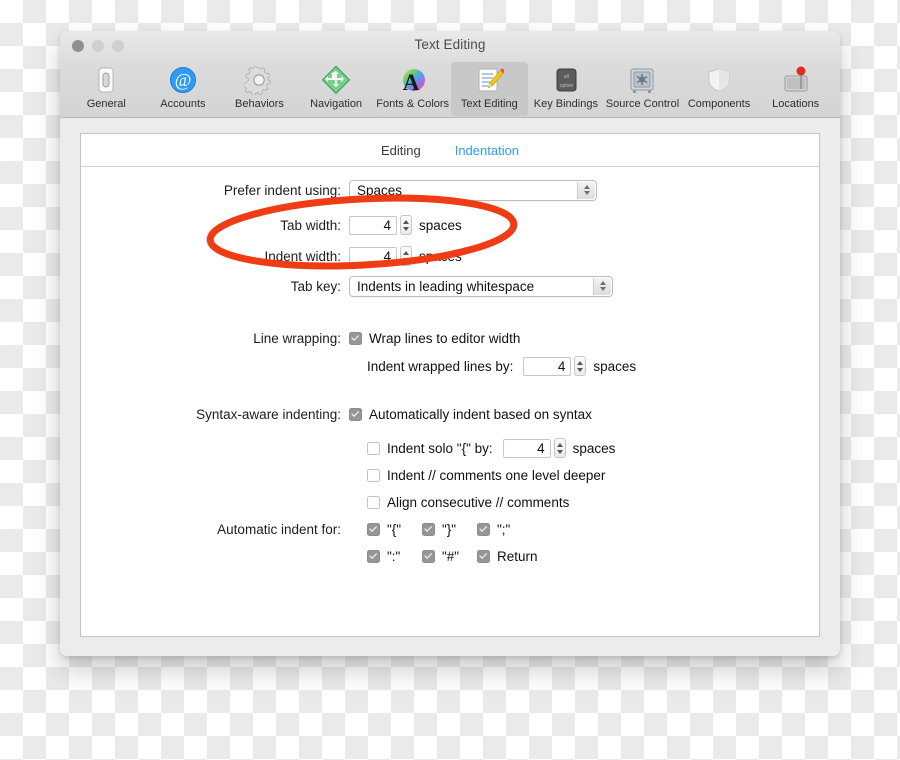 The height and width of the screenshot is (760, 900). What do you see at coordinates (406, 256) in the screenshot?
I see `indent-width-stepper` at bounding box center [406, 256].